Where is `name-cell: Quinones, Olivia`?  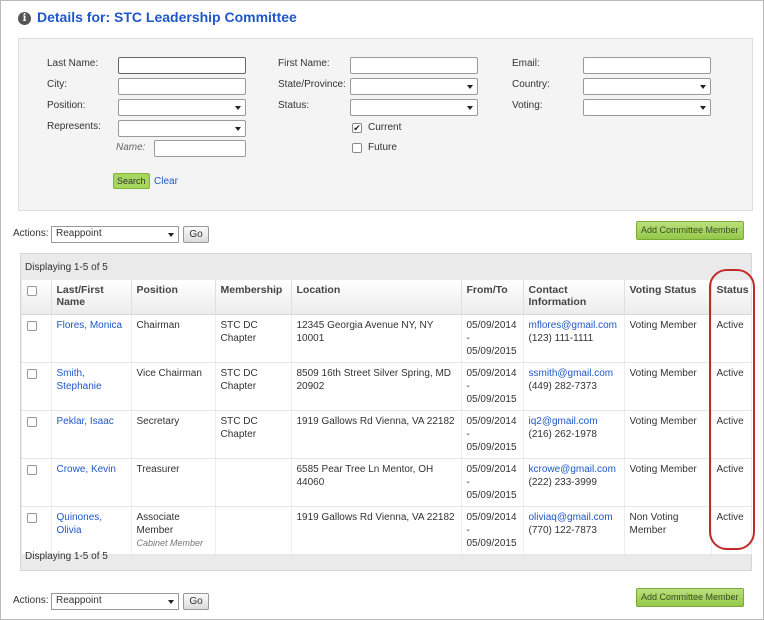 name-cell: Quinones, Olivia is located at coordinates (91, 530).